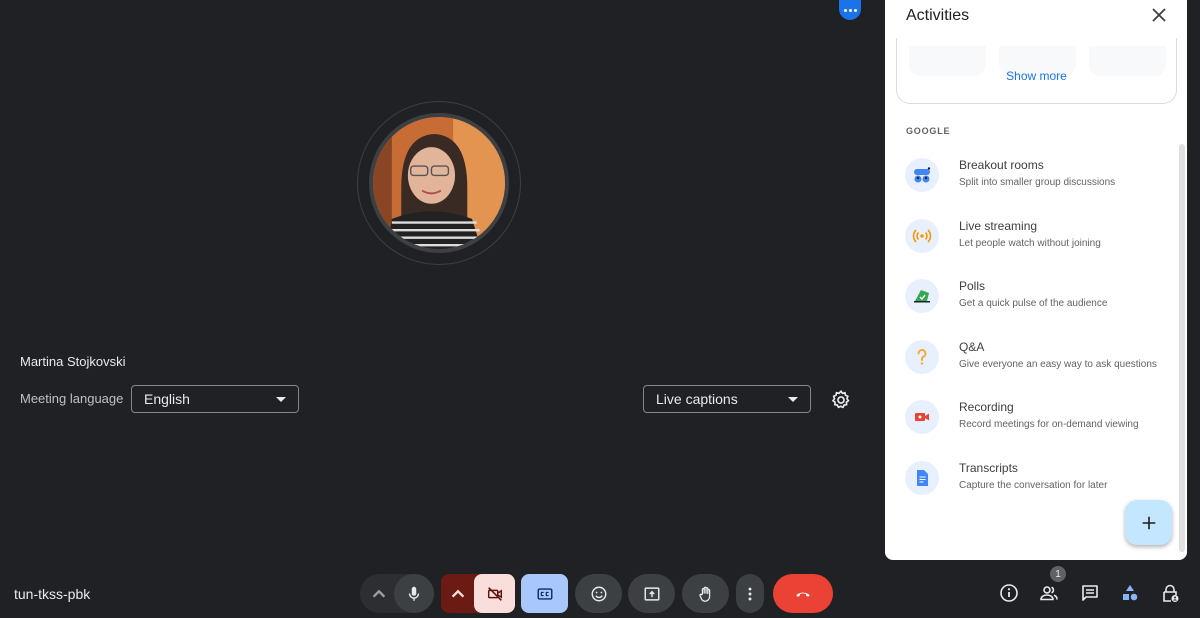 The image size is (1200, 618). Describe the element at coordinates (1170, 593) in the screenshot. I see `host-controls-lock-icon` at that location.